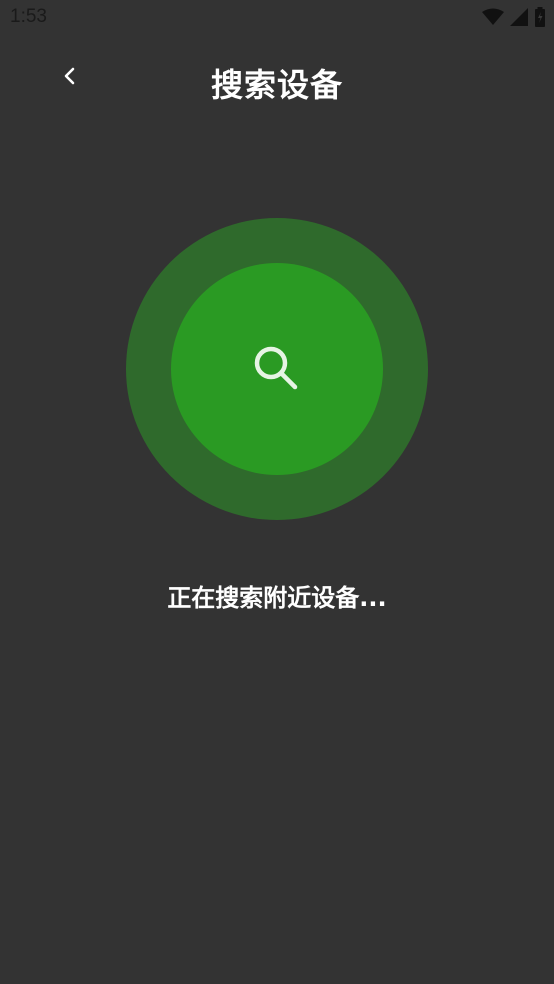 Image resolution: width=554 pixels, height=984 pixels. Describe the element at coordinates (277, 19) in the screenshot. I see `status-bar: 1:53` at that location.